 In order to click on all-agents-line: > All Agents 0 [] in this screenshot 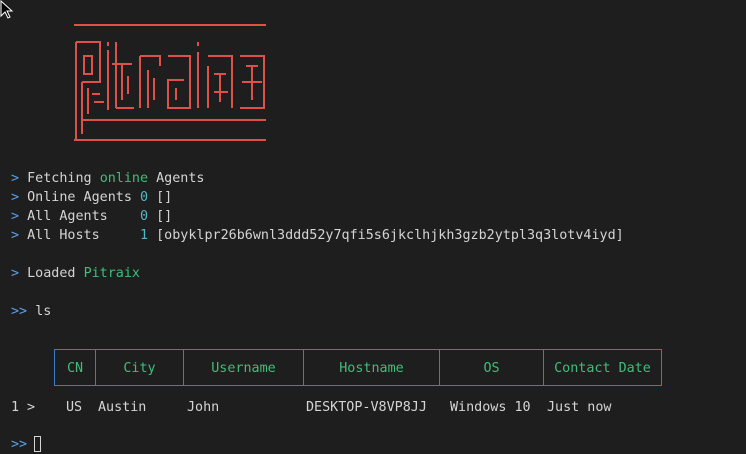, I will do `click(91, 216)`.